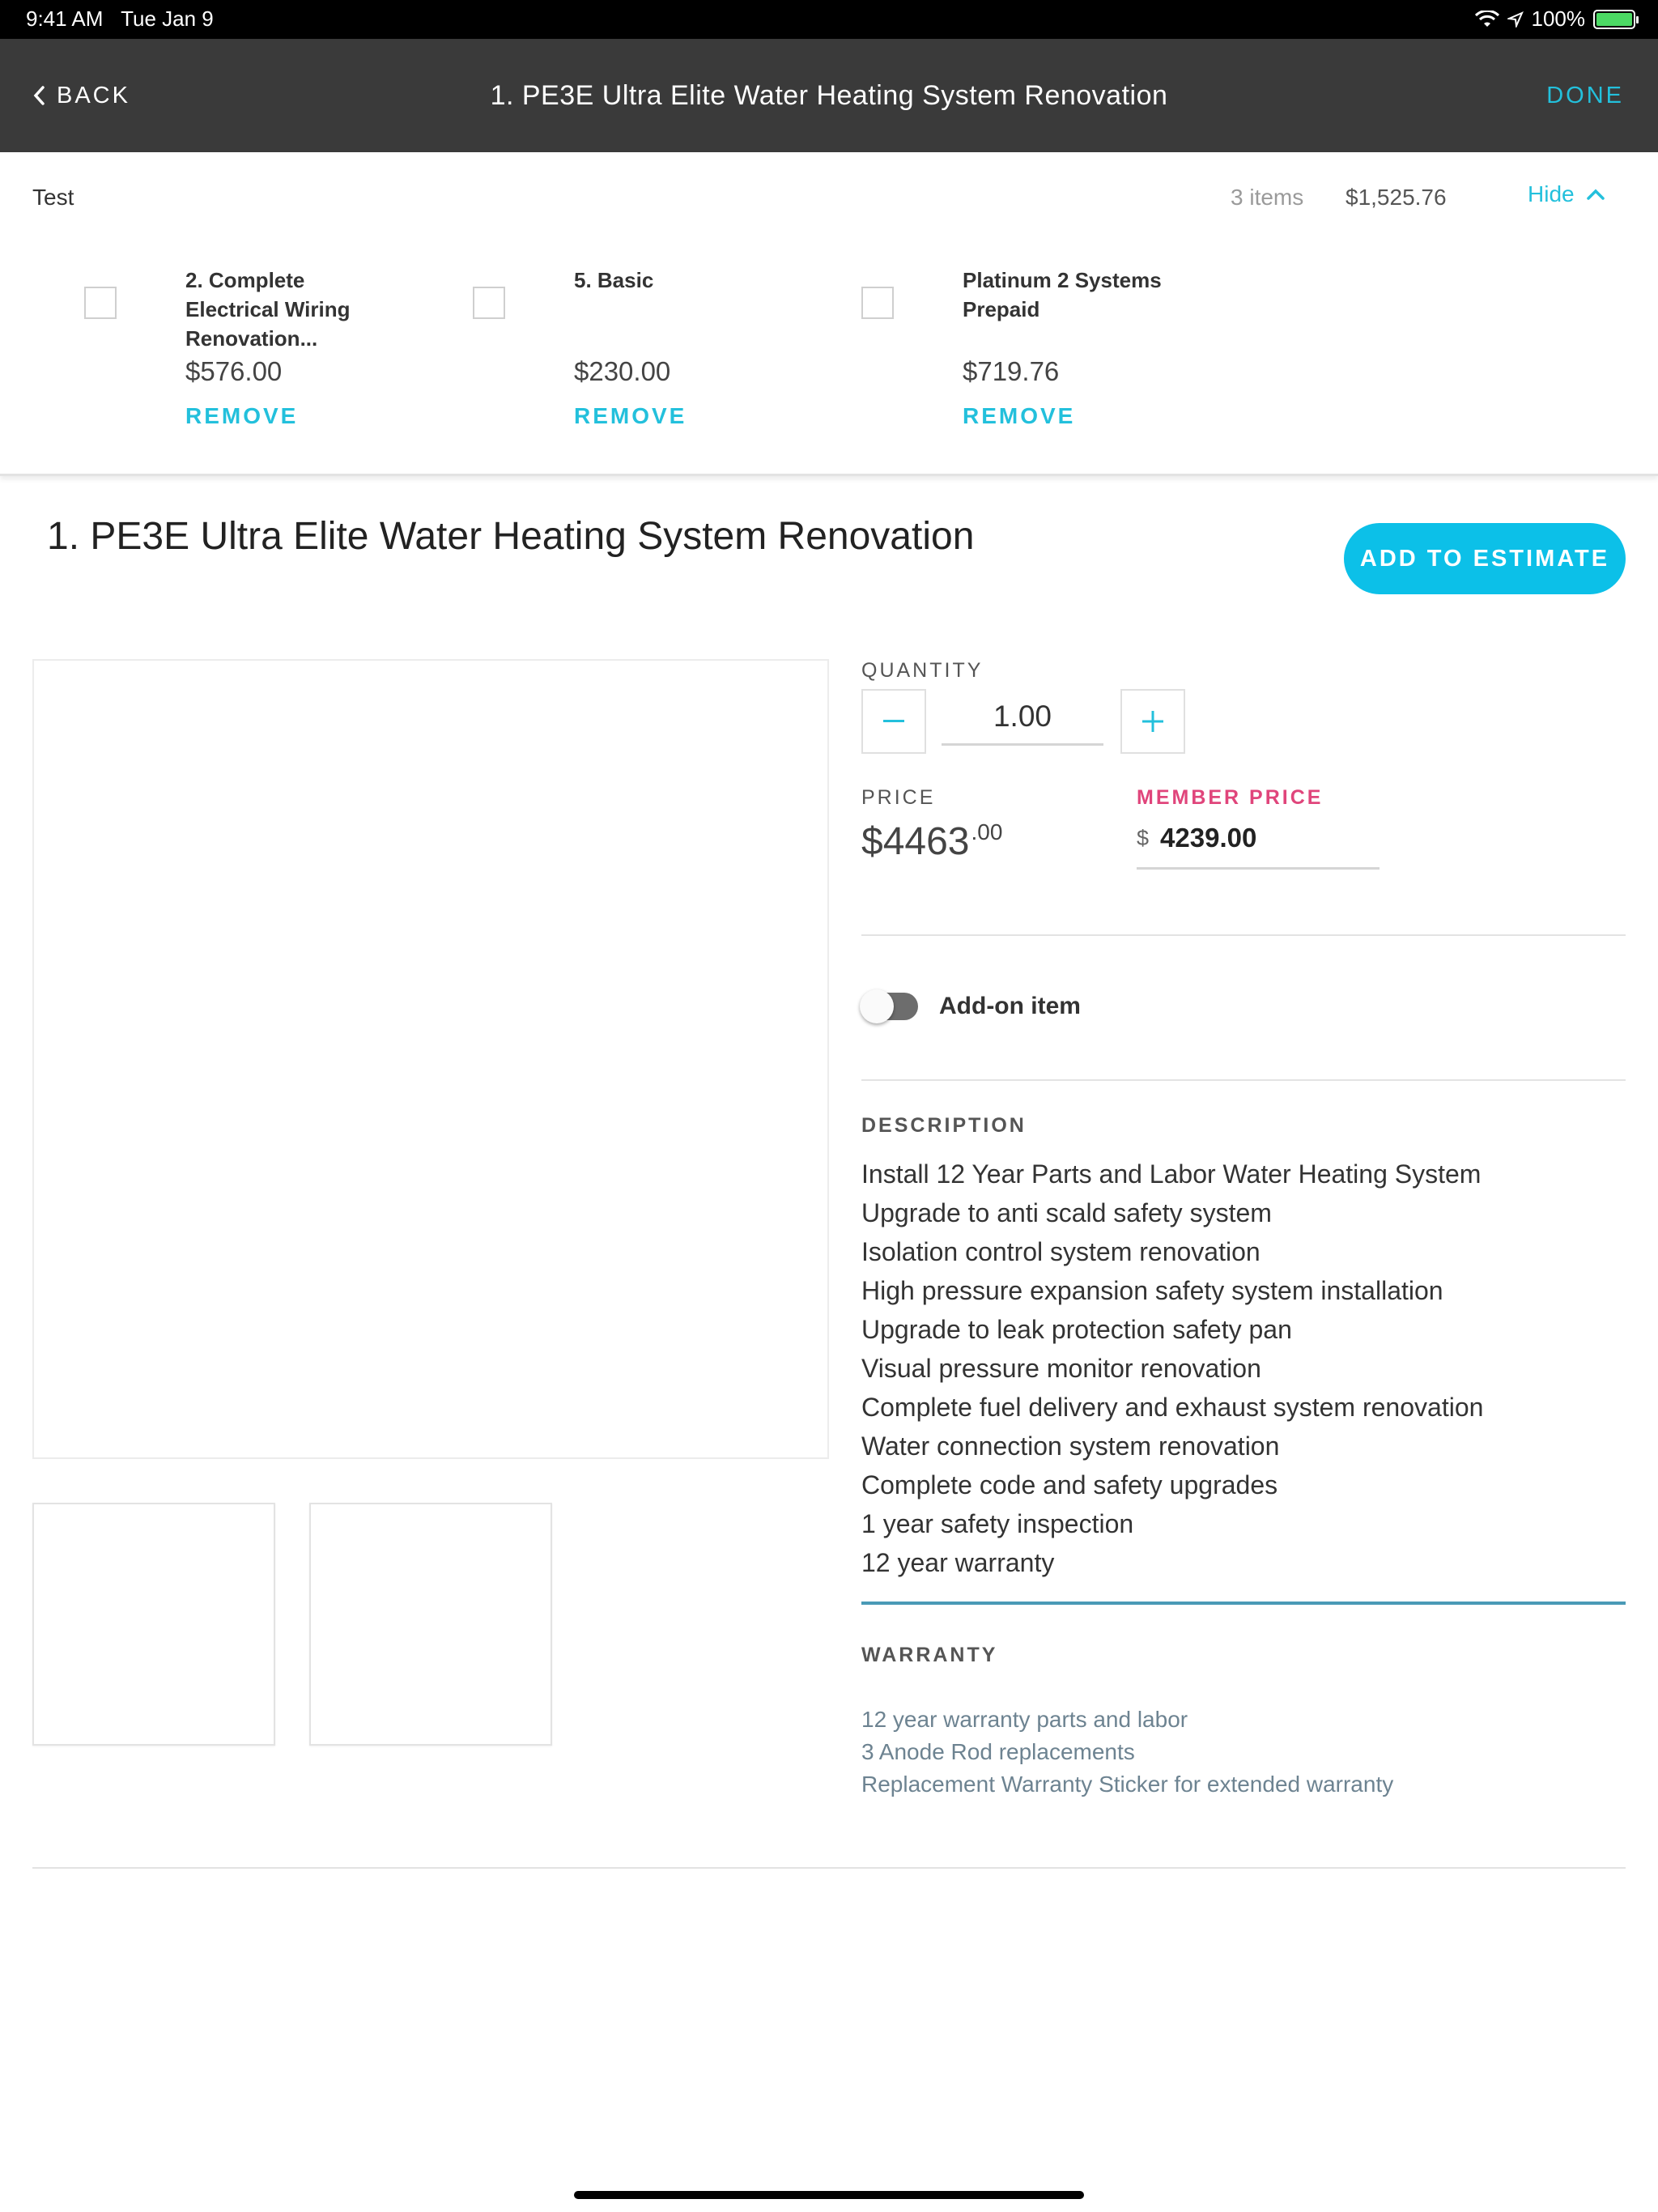 This screenshot has height=2212, width=1658. Describe the element at coordinates (1070, 1446) in the screenshot. I see `description-line: Water connection system renovation` at that location.